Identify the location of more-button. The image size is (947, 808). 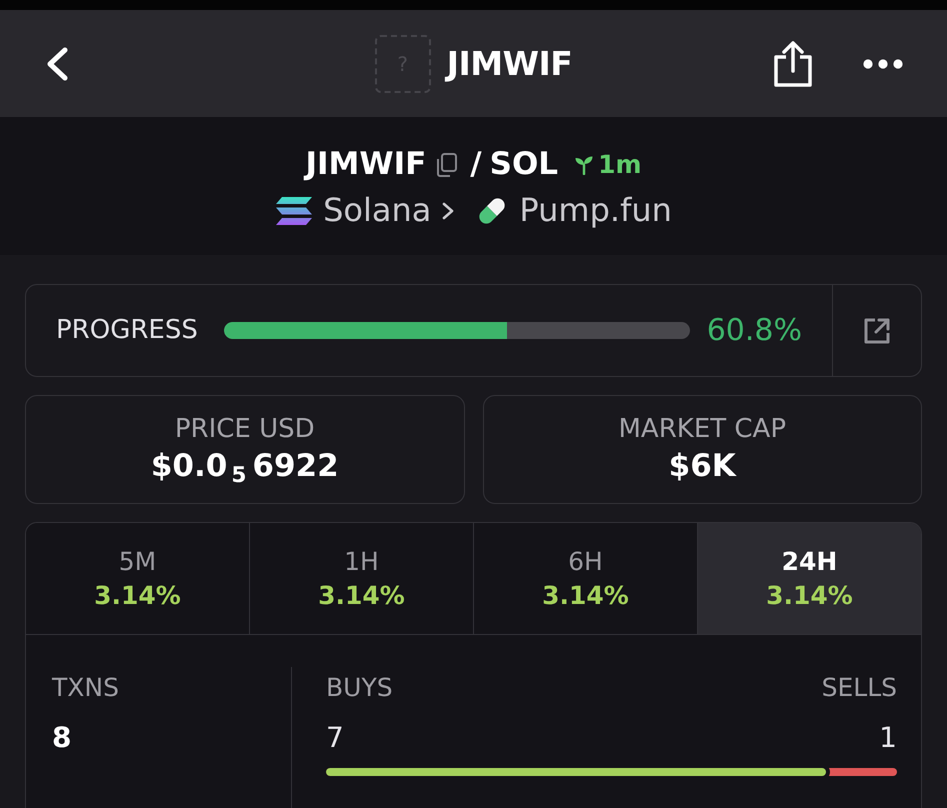
(883, 63).